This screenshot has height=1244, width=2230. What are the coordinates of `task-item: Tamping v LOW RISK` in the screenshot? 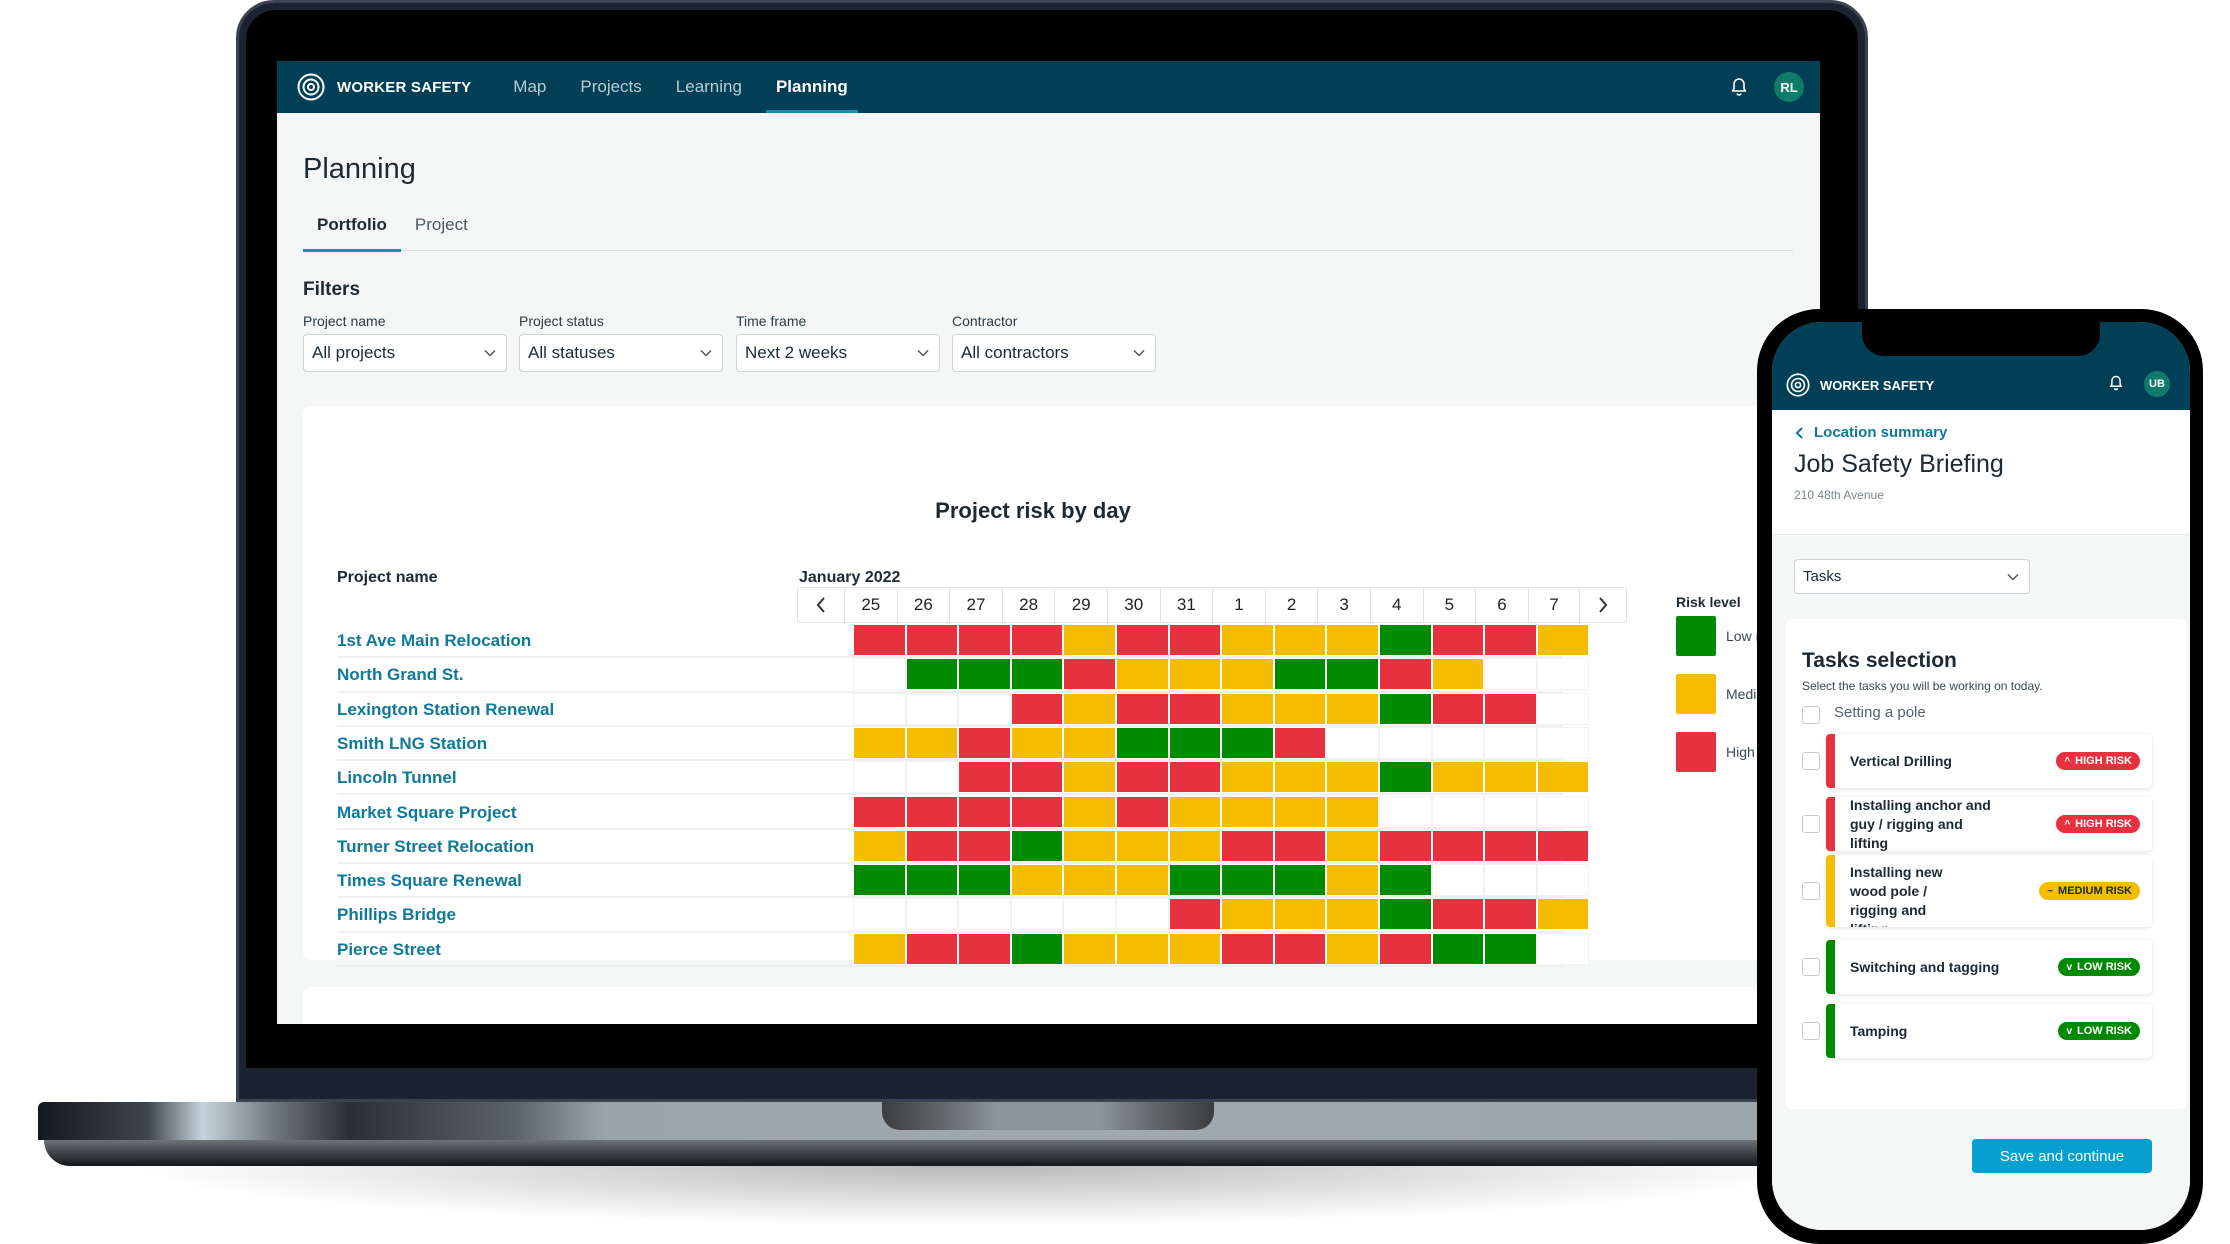 It's located at (1989, 1031).